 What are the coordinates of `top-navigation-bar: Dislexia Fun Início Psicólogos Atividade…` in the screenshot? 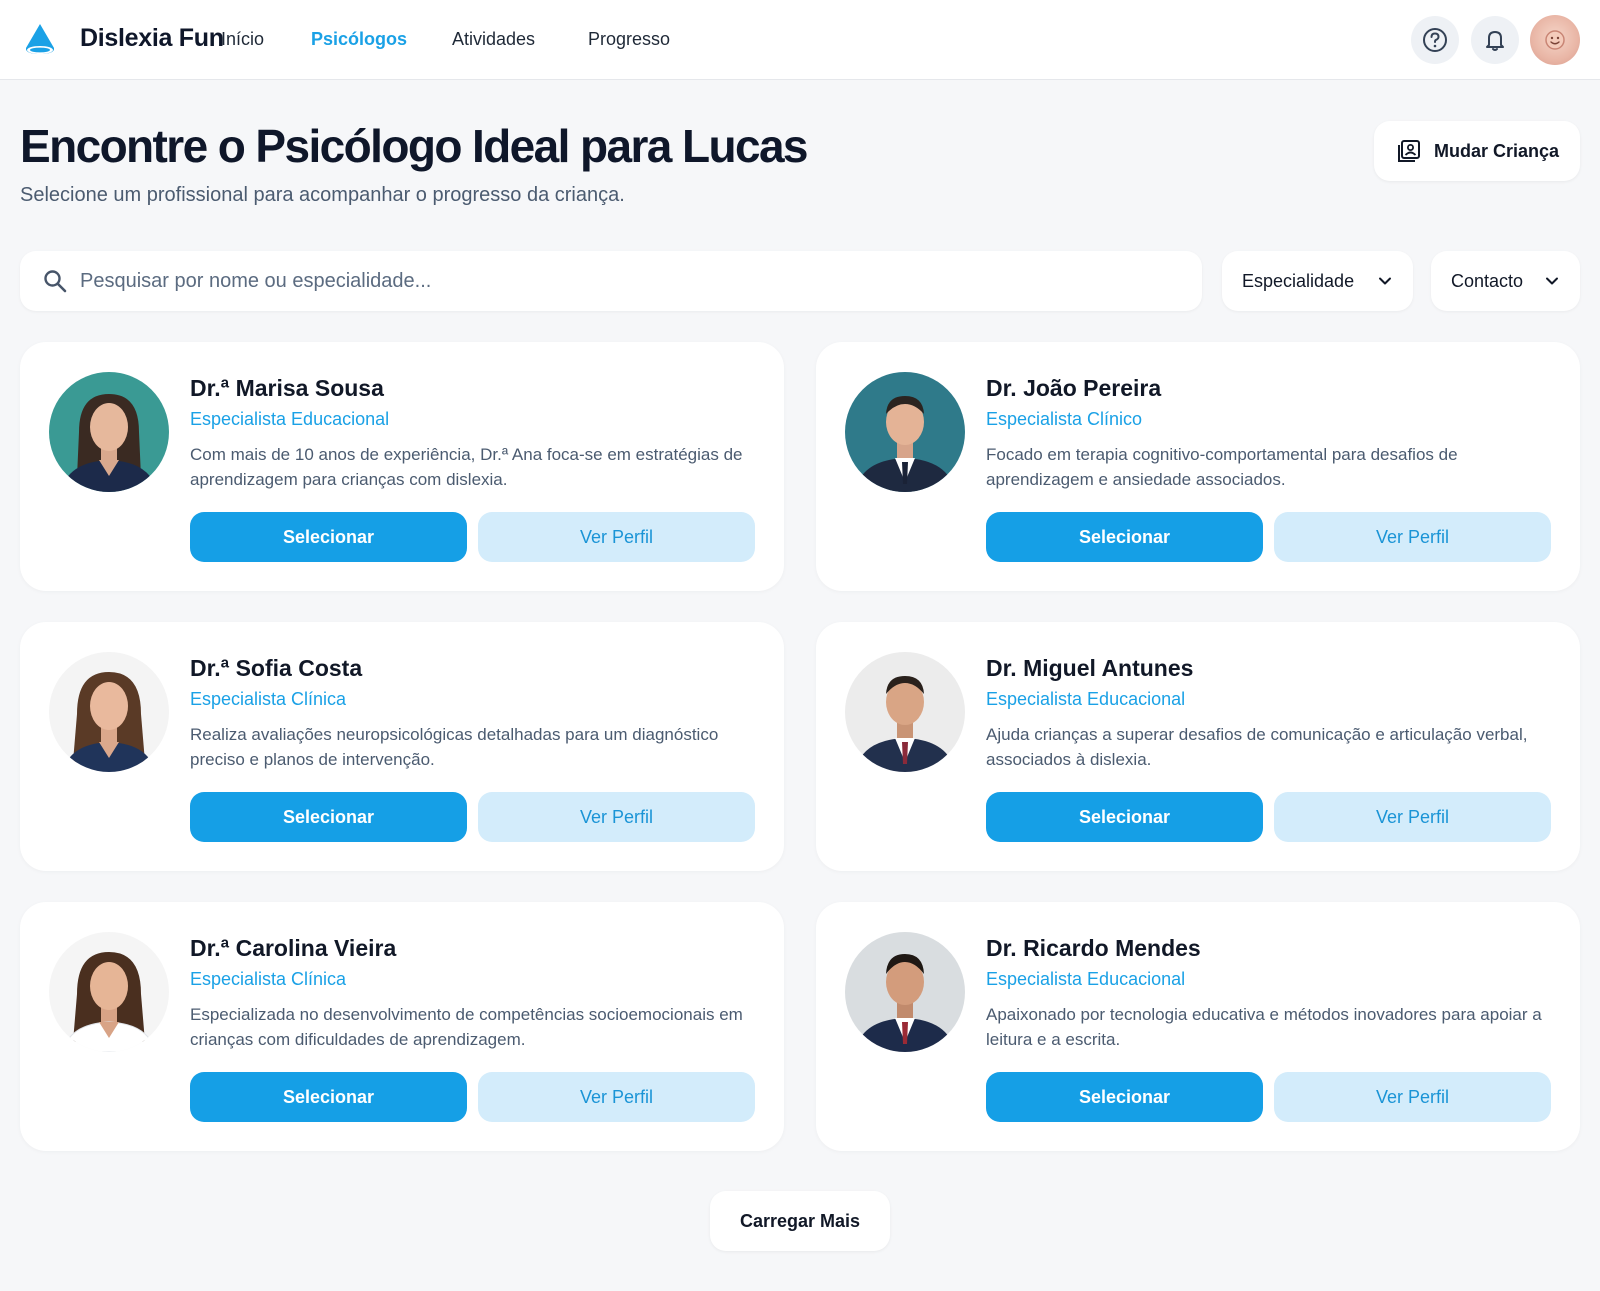 It's located at (800, 40).